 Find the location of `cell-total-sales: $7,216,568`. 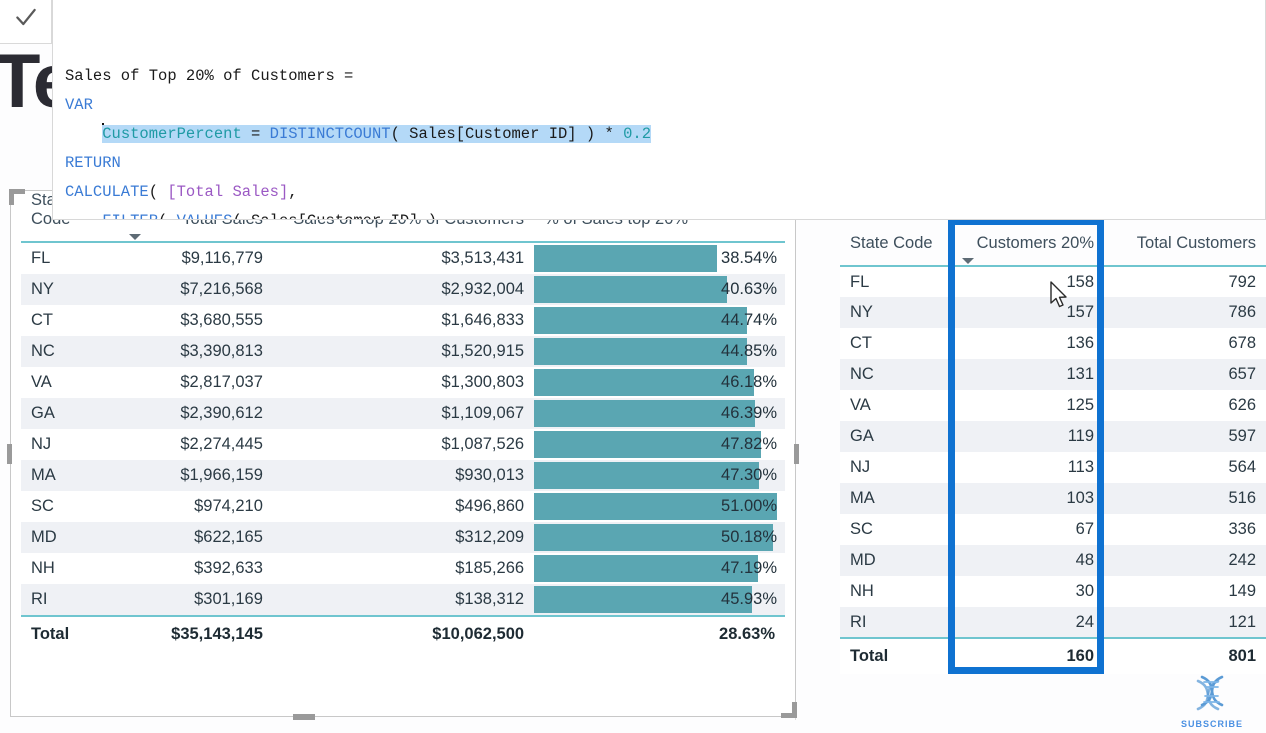

cell-total-sales: $7,216,568 is located at coordinates (196, 289).